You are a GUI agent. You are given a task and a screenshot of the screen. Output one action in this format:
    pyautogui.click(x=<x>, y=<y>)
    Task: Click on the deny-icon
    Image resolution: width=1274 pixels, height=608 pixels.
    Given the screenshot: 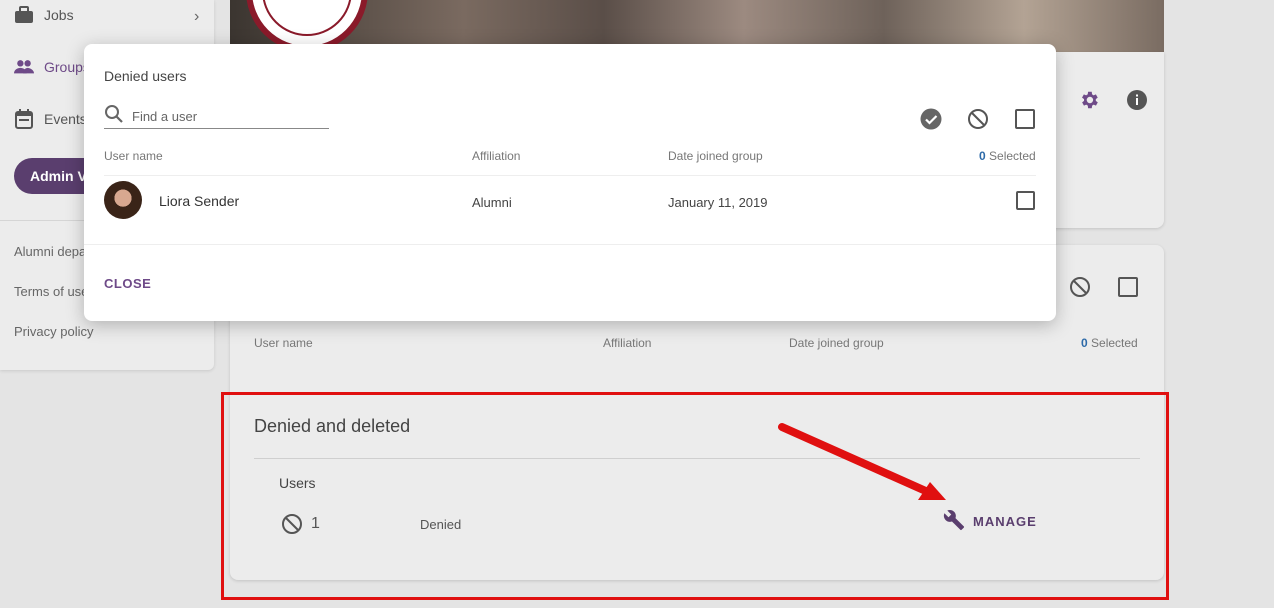 What is the action you would take?
    pyautogui.click(x=978, y=119)
    